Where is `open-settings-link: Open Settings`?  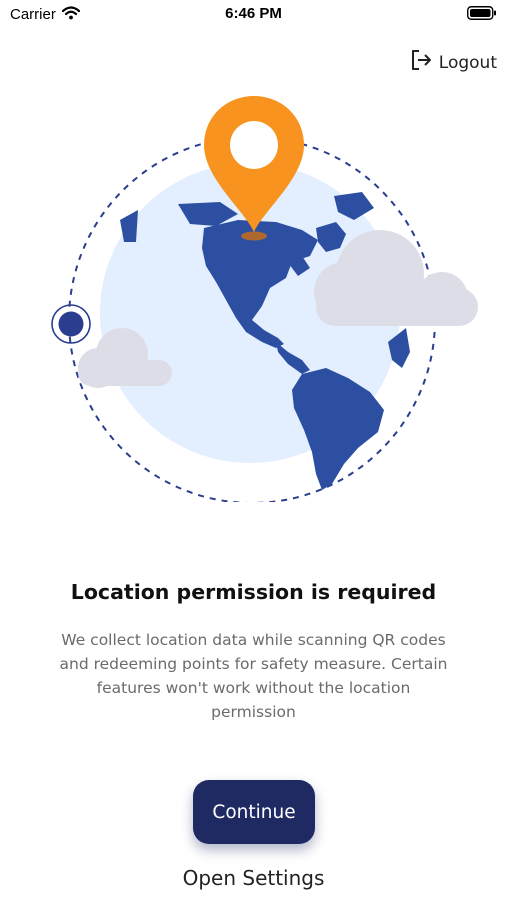
open-settings-link: Open Settings is located at coordinates (253, 878).